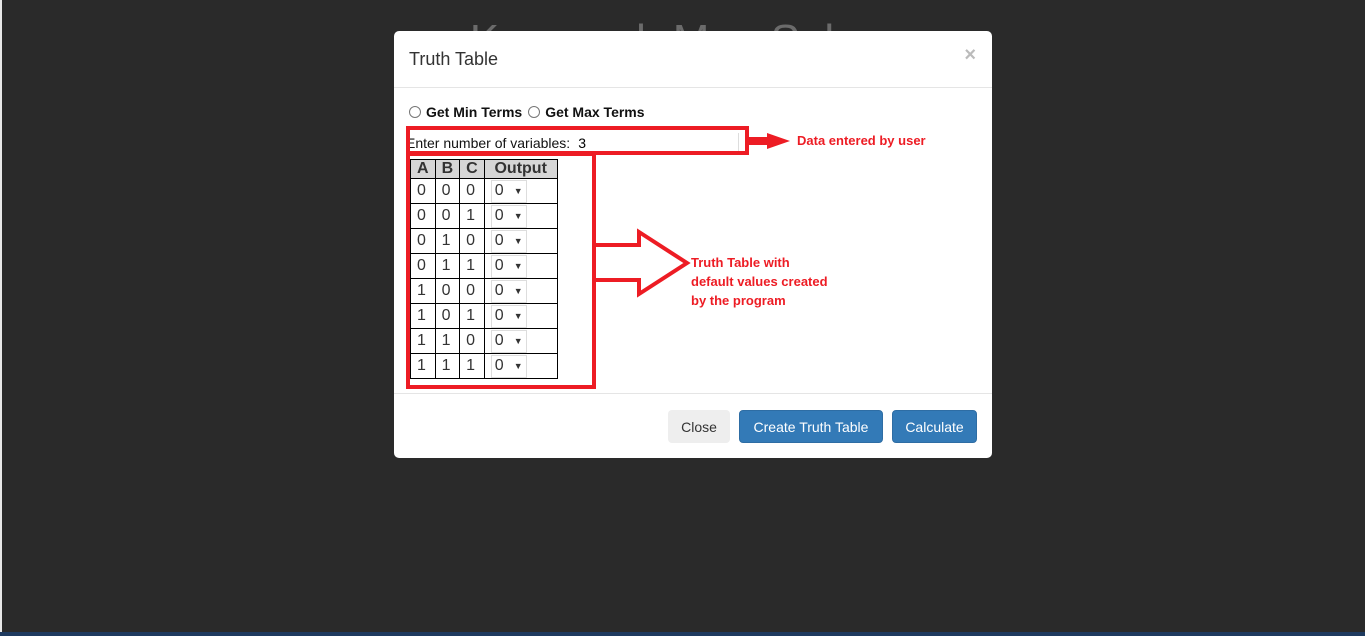 The image size is (1365, 636). Describe the element at coordinates (740, 262) in the screenshot. I see `note-line: Truth Table with` at that location.